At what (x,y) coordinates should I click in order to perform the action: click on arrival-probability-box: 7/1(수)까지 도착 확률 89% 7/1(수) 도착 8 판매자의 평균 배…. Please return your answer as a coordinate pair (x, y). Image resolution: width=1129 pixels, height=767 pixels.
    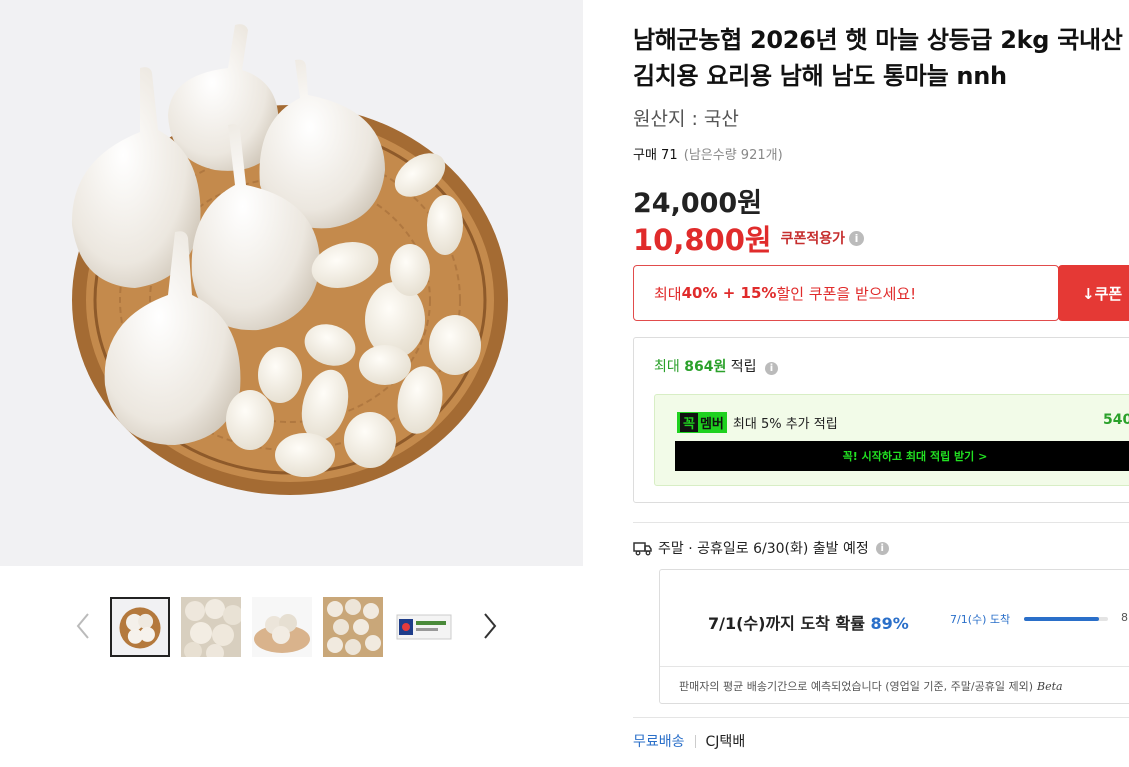
    Looking at the image, I should click on (894, 636).